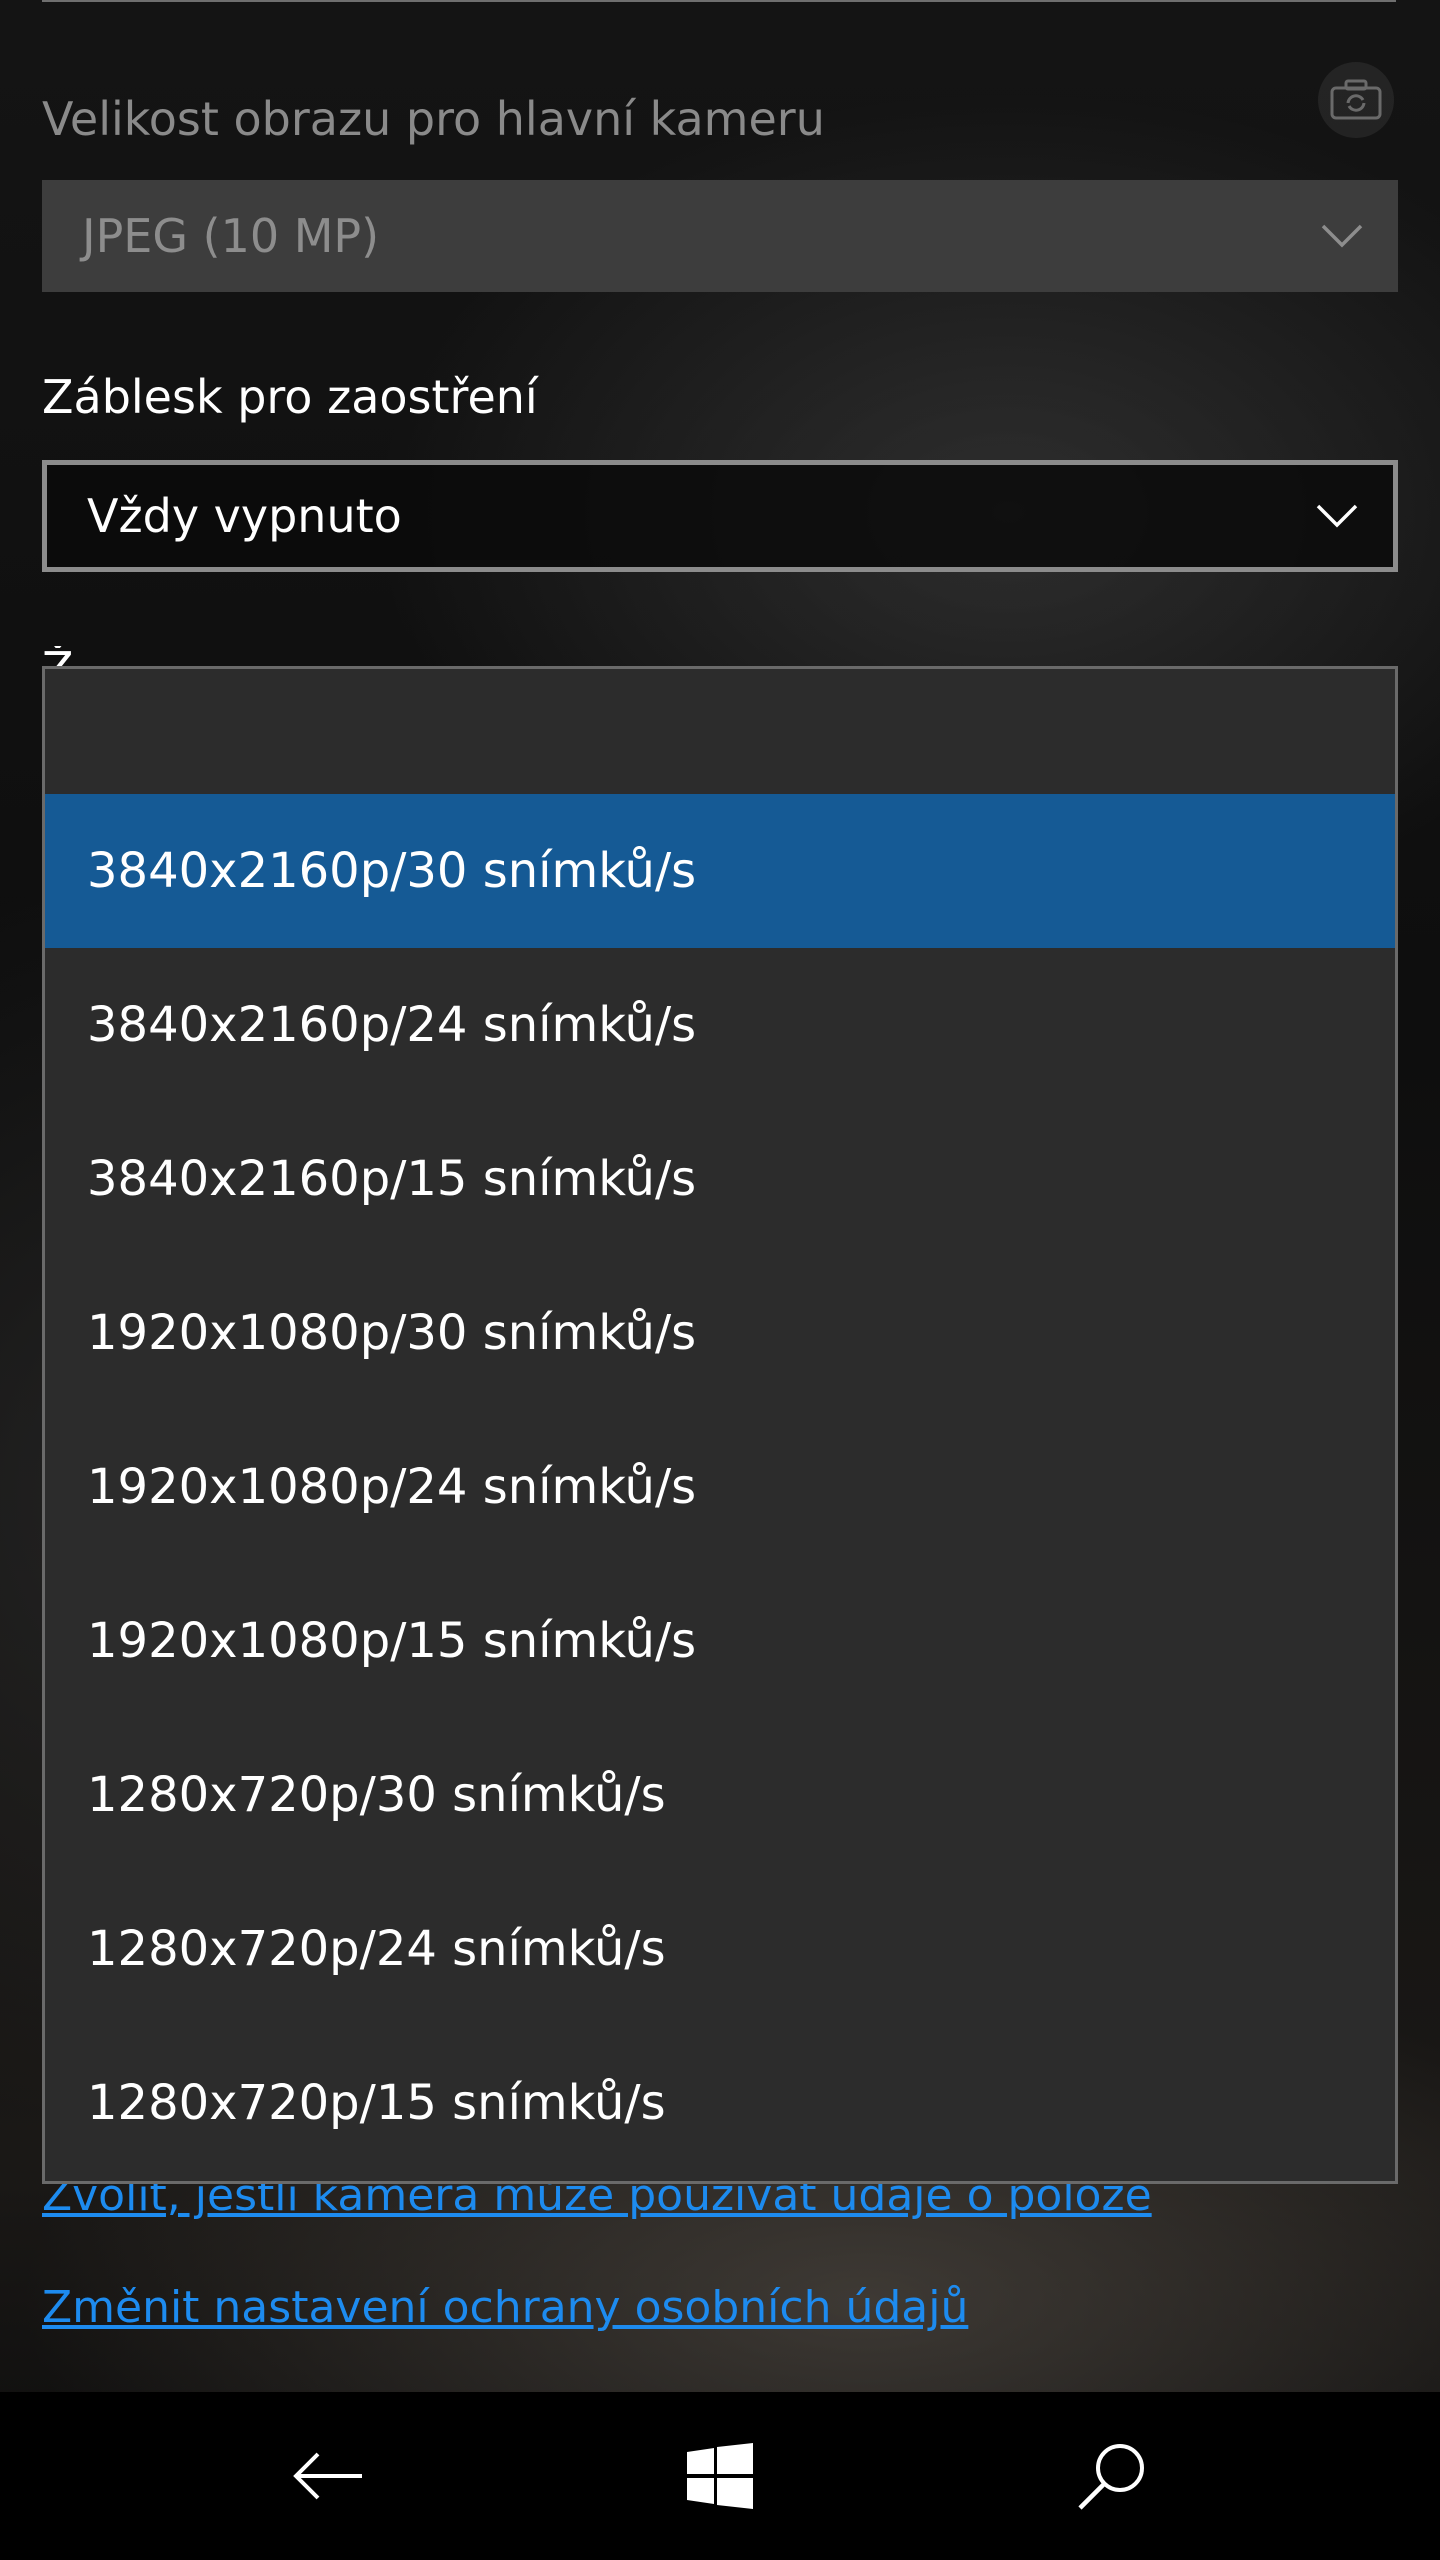  What do you see at coordinates (244, 516) in the screenshot?
I see `focus-flash-value: Vždy vypnuto` at bounding box center [244, 516].